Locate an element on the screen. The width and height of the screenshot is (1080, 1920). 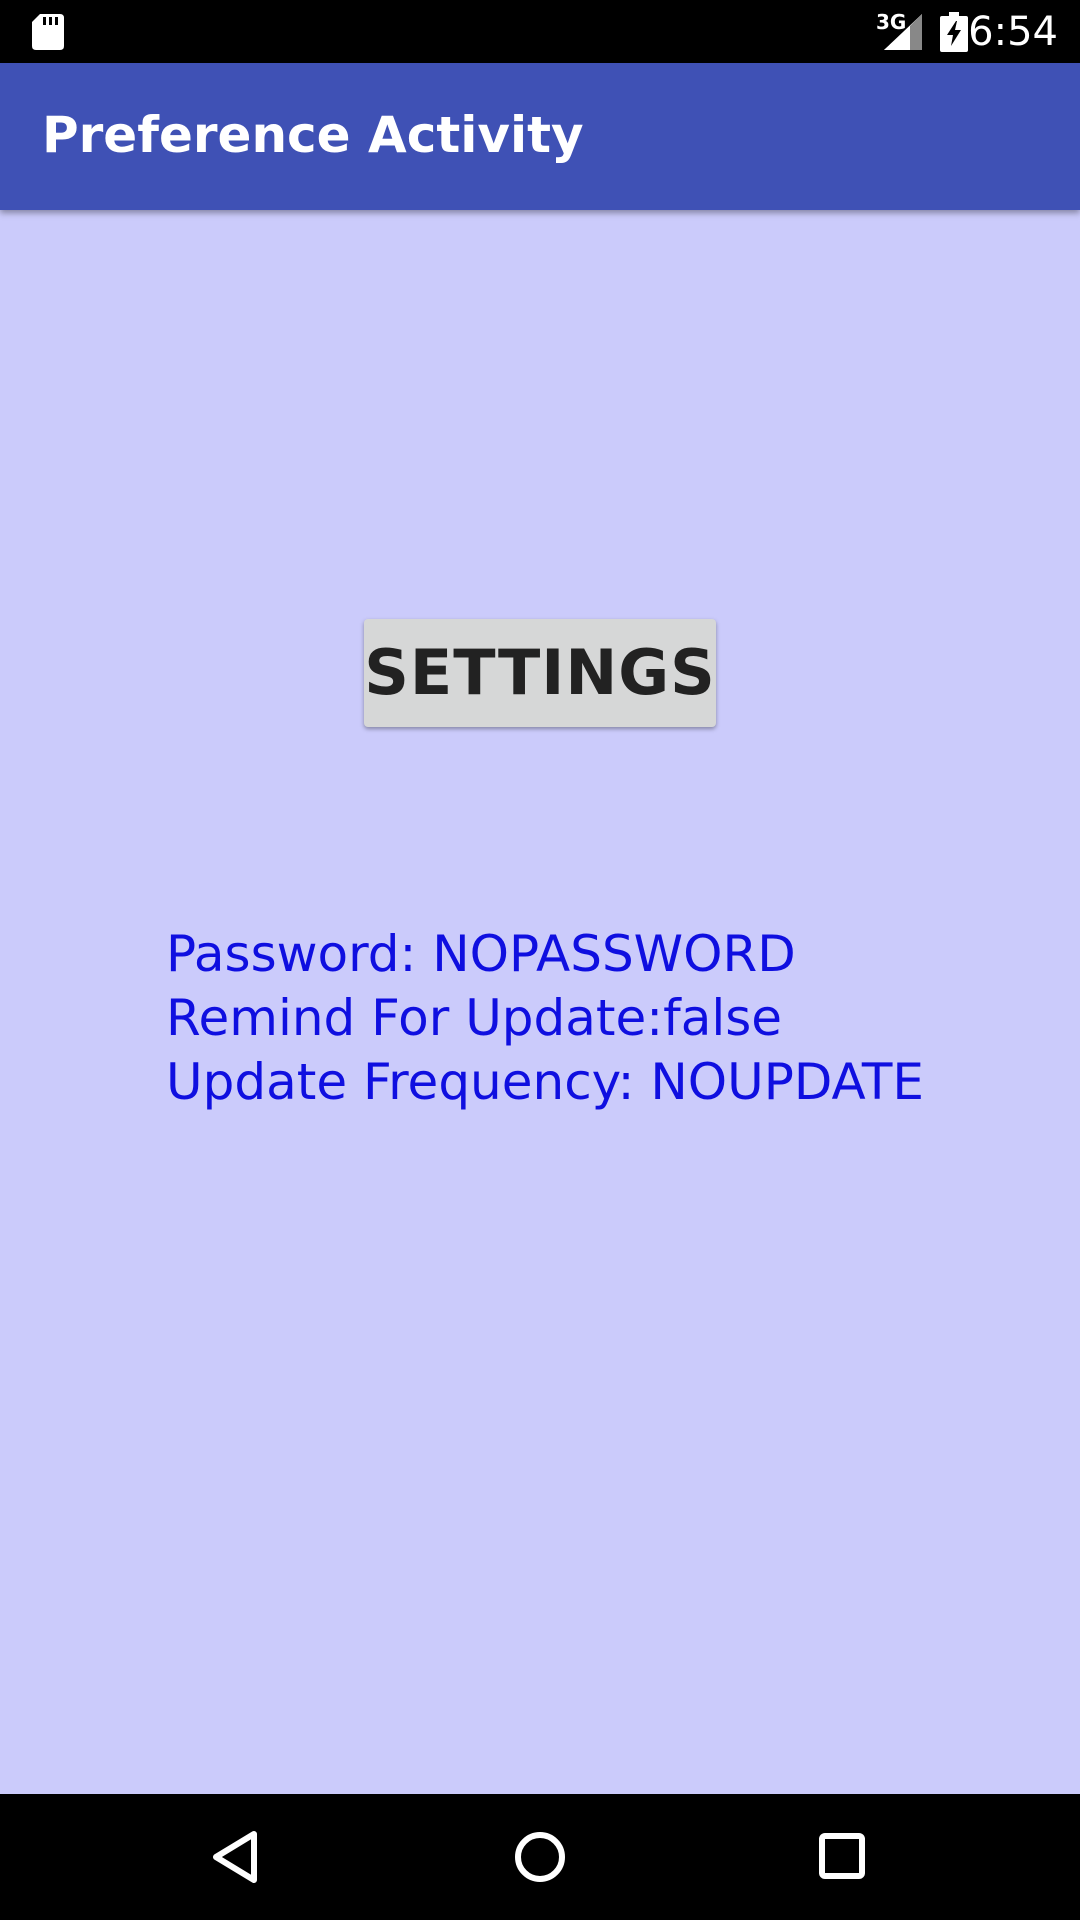
back-icon is located at coordinates (235, 1857).